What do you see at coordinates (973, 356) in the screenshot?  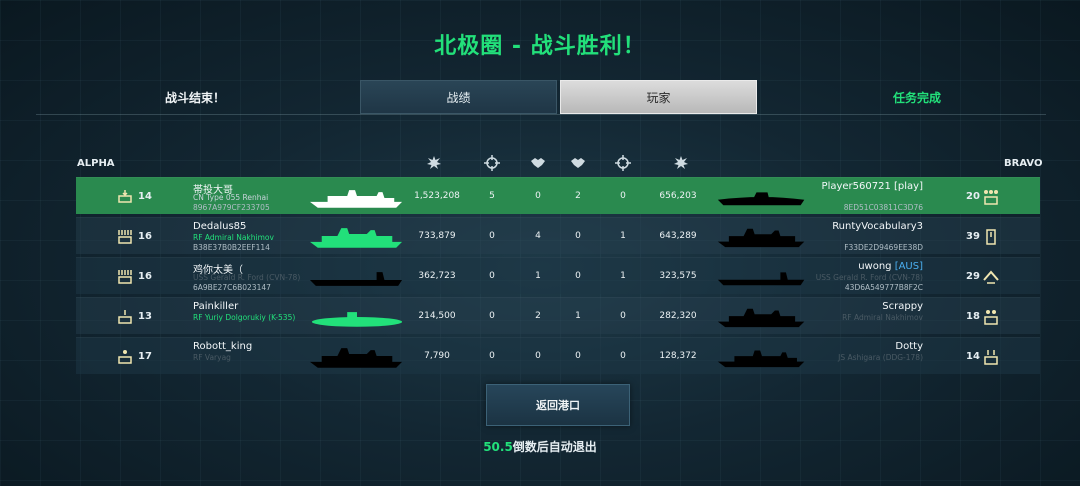 I see `enemy-level: 14` at bounding box center [973, 356].